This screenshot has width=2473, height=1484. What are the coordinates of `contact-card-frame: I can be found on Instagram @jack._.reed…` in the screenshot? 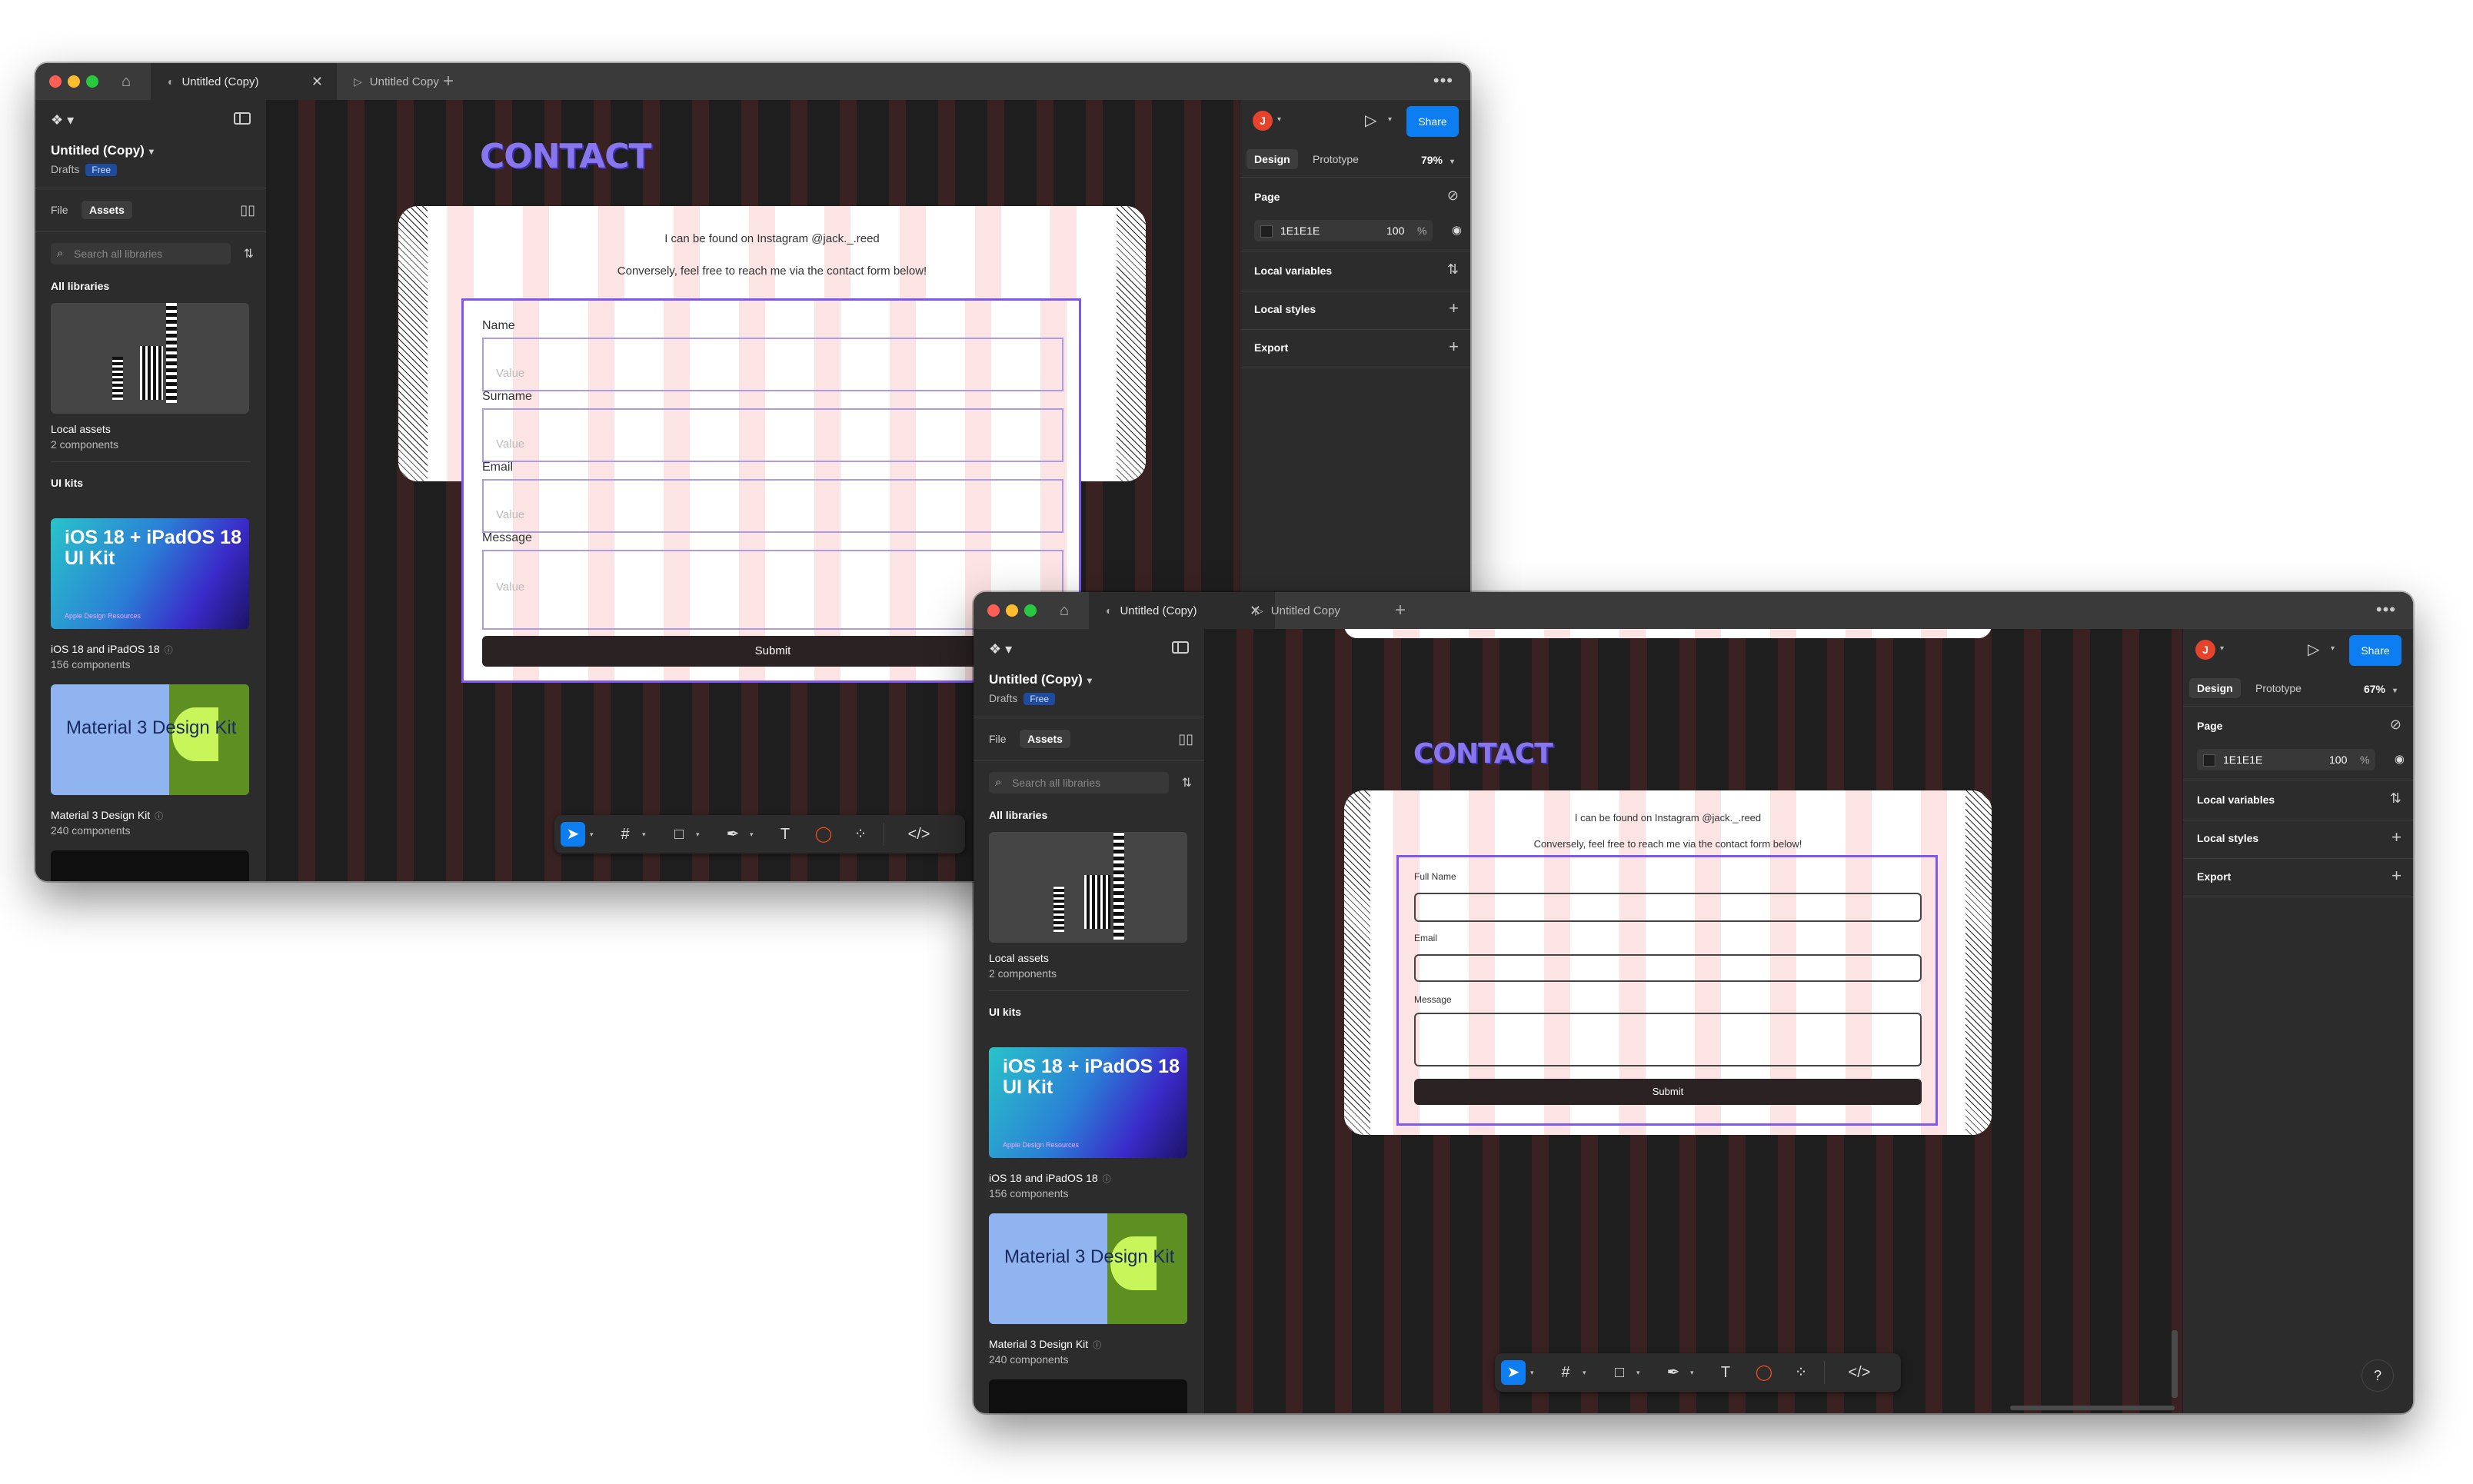 It's located at (1668, 963).